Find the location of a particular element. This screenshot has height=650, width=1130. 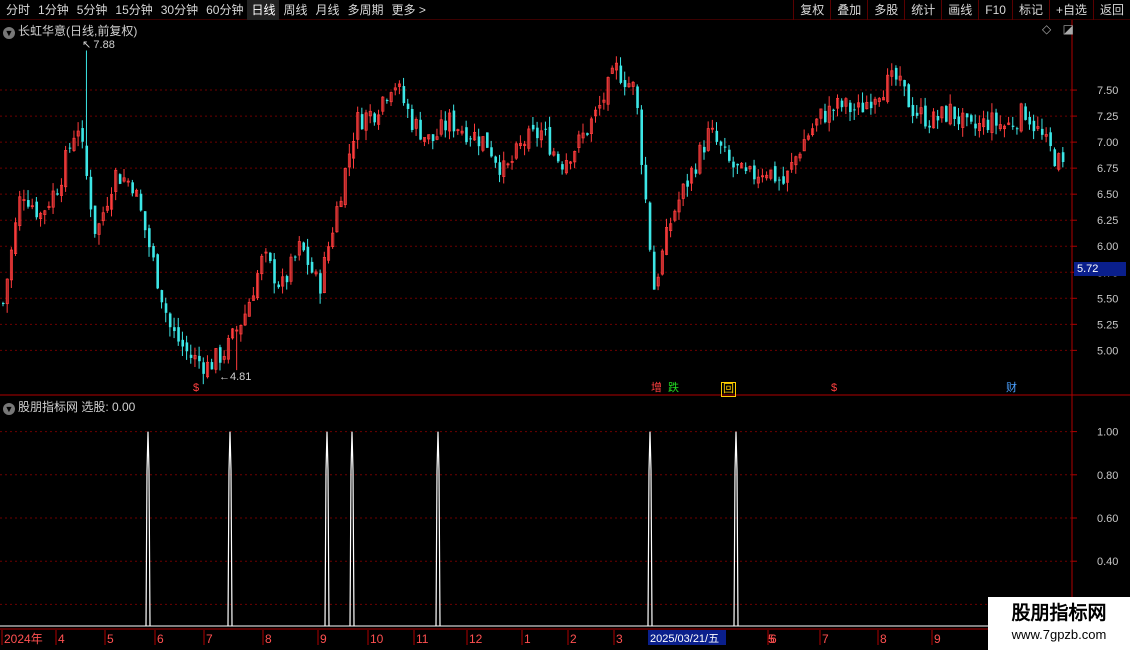

diamond-icon: ◇ is located at coordinates (1046, 29).